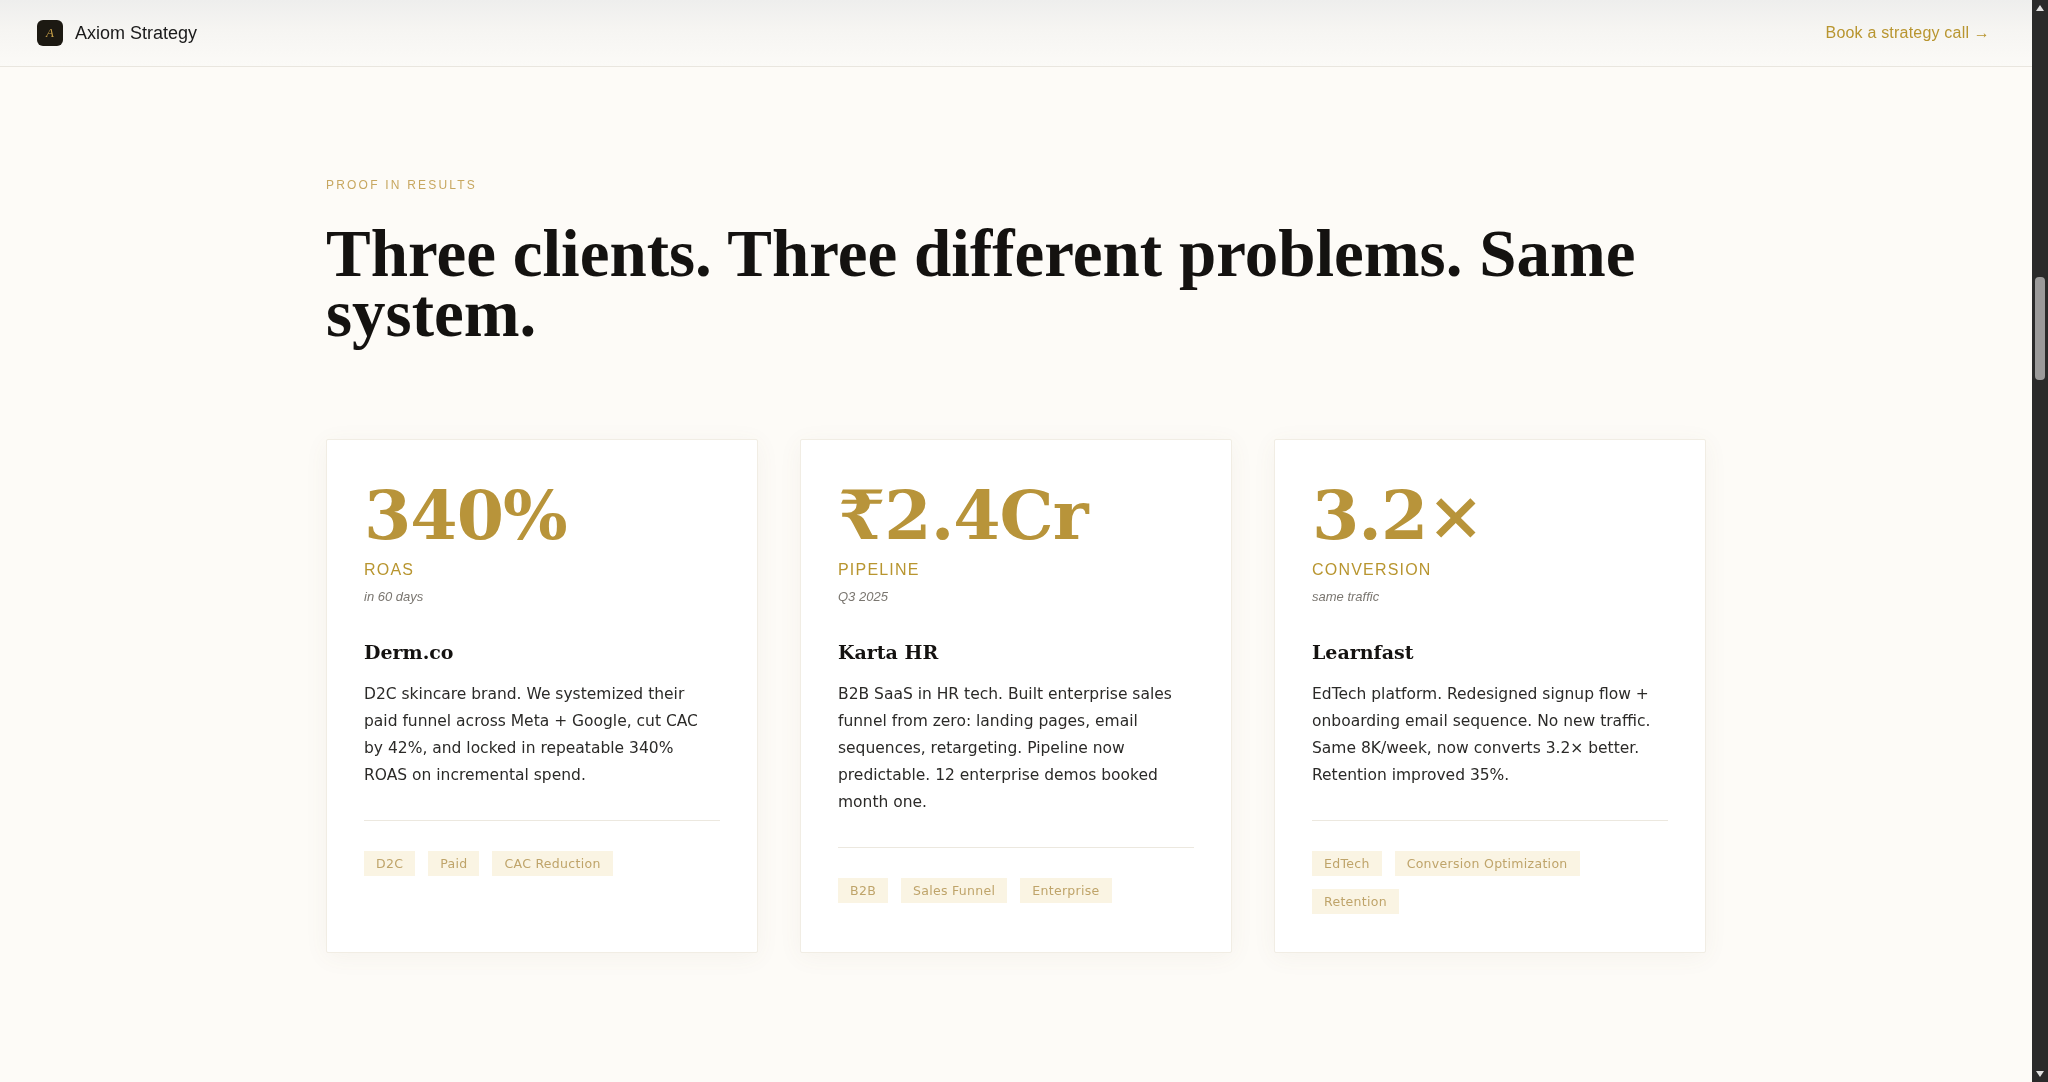  Describe the element at coordinates (466, 515) in the screenshot. I see `metric-value: 340%` at that location.